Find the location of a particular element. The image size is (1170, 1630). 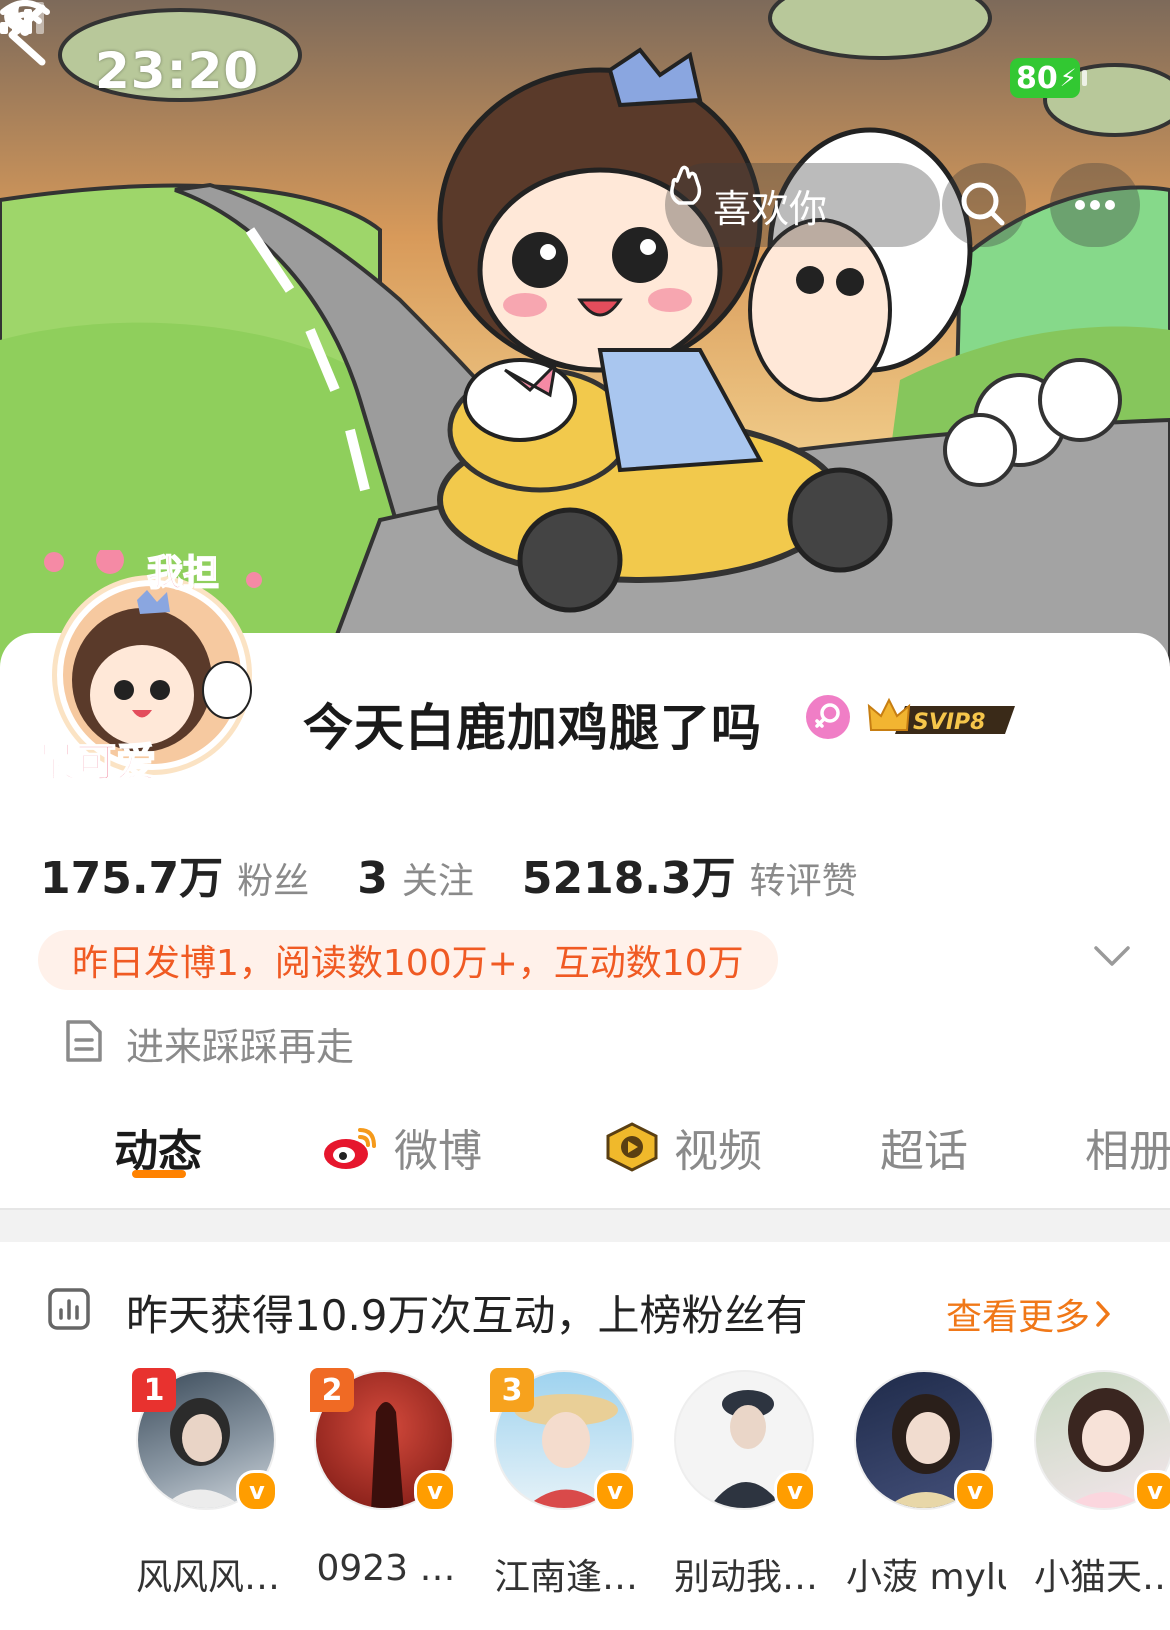

tab-video: 视频 is located at coordinates (683, 1147).